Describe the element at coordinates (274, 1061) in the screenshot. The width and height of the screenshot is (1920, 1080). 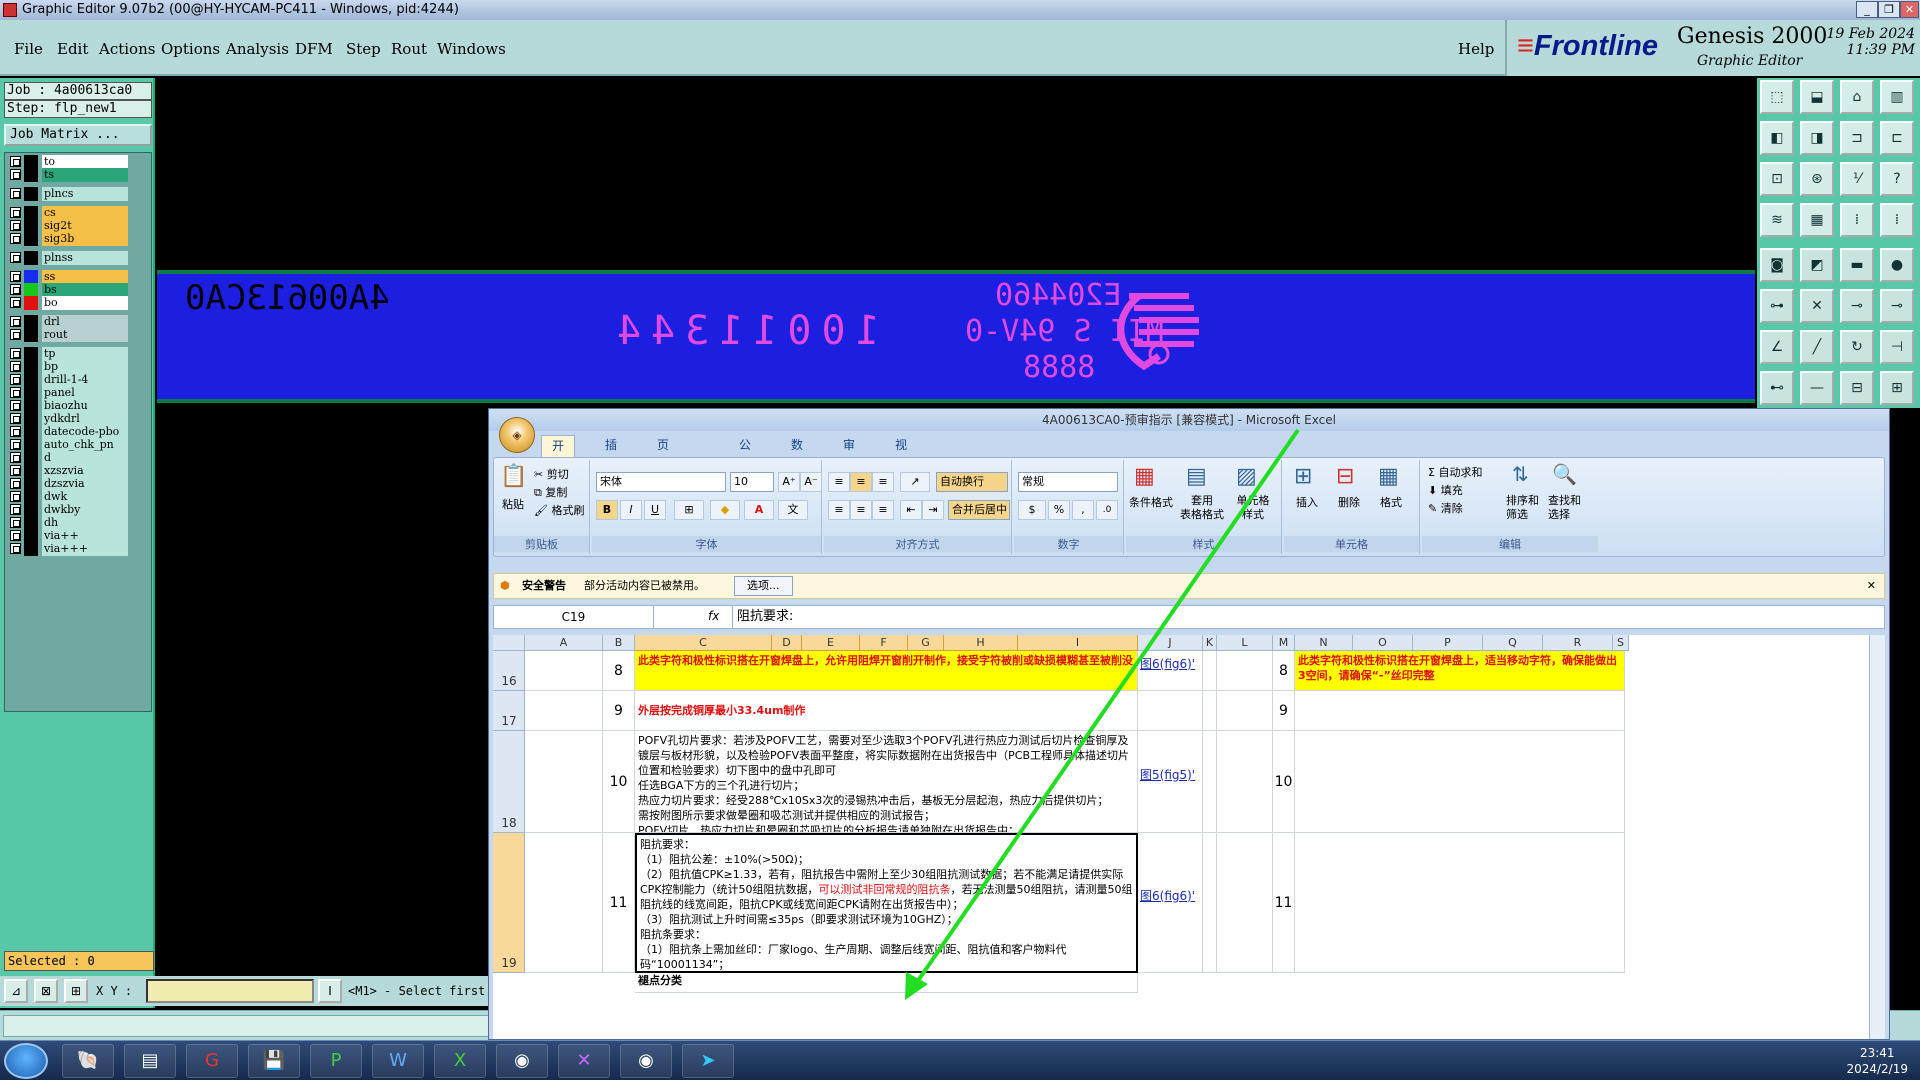
I see `taskbar-save-icon: 💾` at that location.